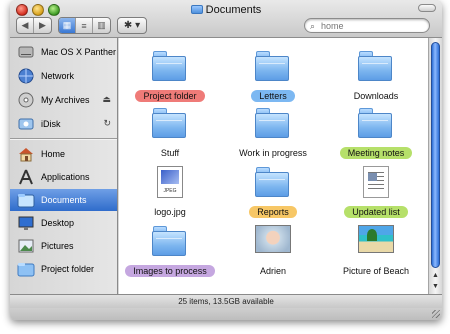  What do you see at coordinates (101, 25) in the screenshot?
I see `column-view-button: ▥` at bounding box center [101, 25].